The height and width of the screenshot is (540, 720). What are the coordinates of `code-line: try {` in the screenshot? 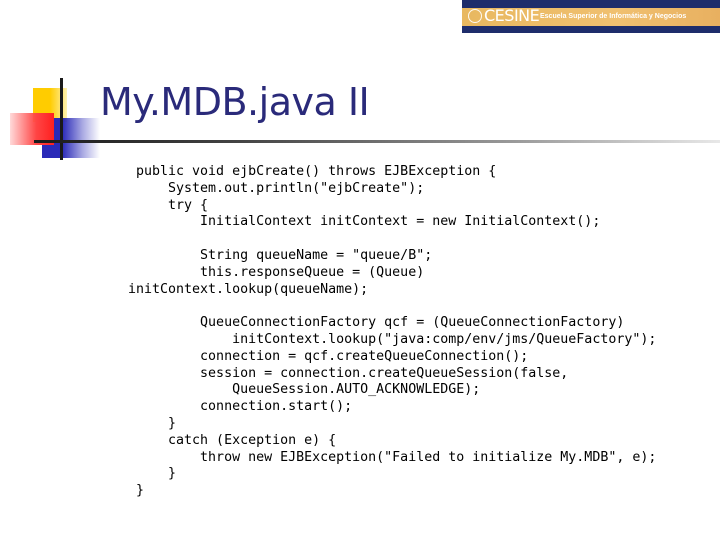 It's located at (168, 205).